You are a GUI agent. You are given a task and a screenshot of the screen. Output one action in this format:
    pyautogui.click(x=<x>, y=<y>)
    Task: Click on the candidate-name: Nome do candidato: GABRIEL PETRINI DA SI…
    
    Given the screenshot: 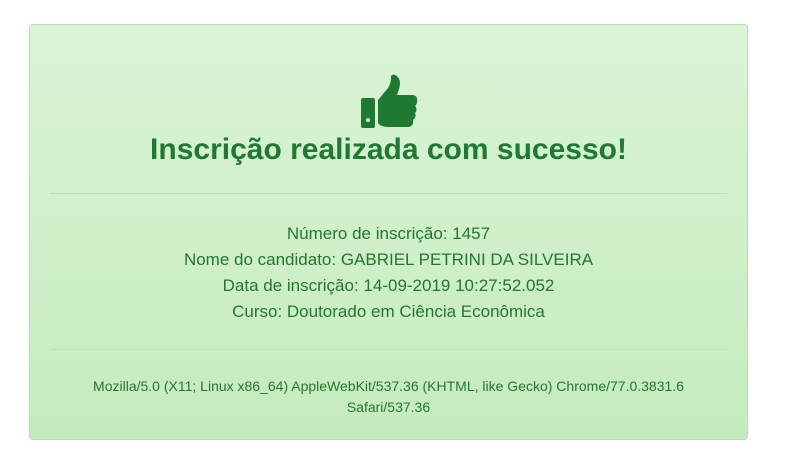 What is the action you would take?
    pyautogui.click(x=388, y=259)
    